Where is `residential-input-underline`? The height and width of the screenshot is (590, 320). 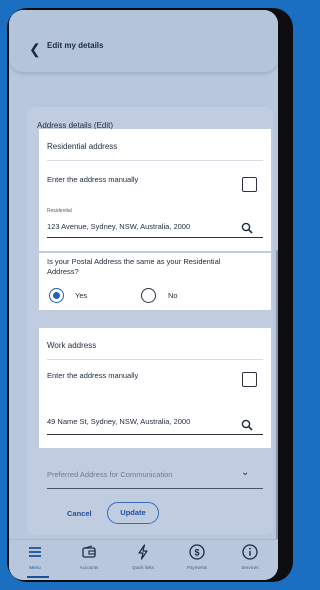 residential-input-underline is located at coordinates (155, 237).